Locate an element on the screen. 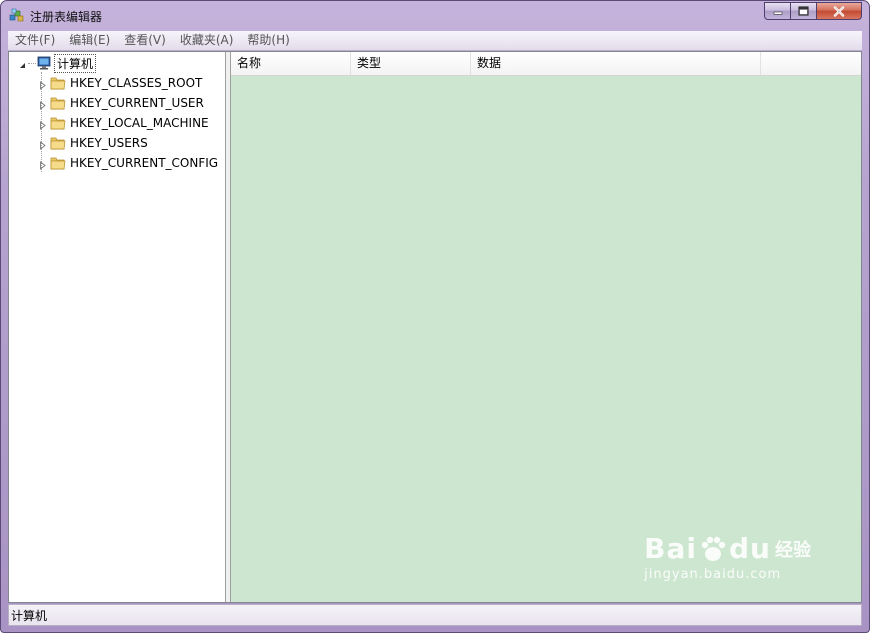 This screenshot has width=870, height=633. menu-view: 查看(V) is located at coordinates (145, 40).